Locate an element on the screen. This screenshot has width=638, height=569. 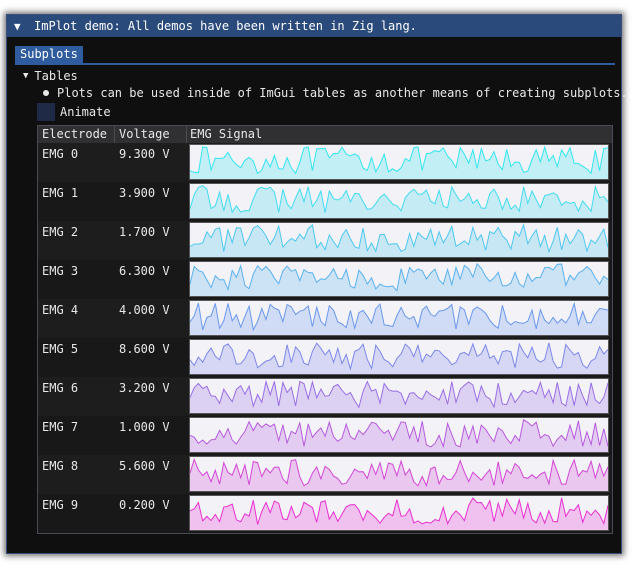
table-row: EMG 3 6.300 V is located at coordinates (325, 279).